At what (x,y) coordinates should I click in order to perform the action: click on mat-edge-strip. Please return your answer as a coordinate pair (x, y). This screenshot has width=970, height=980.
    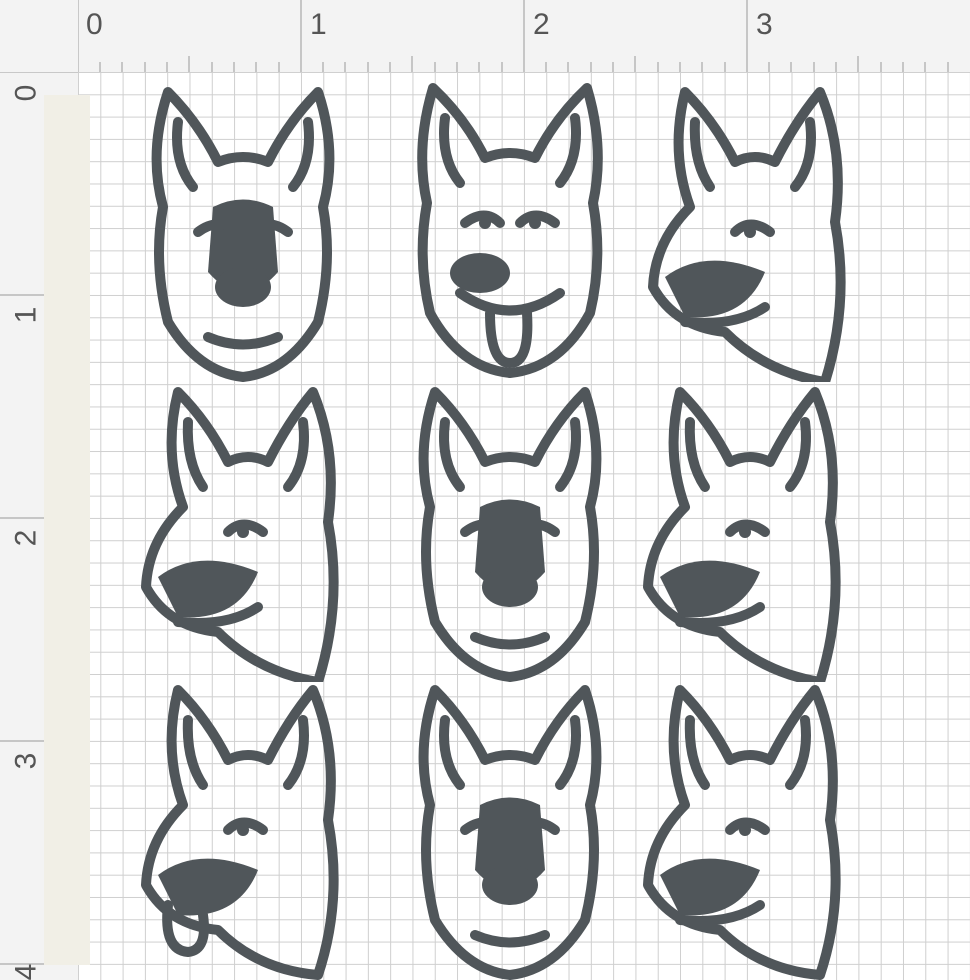
    Looking at the image, I should click on (67, 530).